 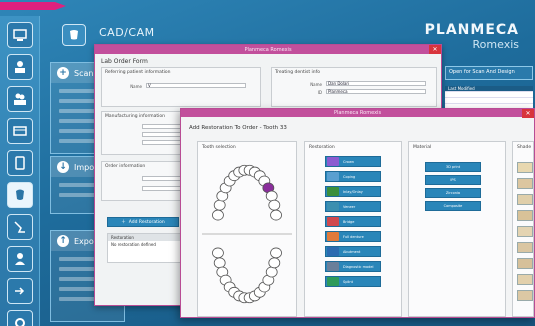 What do you see at coordinates (20, 163) in the screenshot?
I see `rail-tablet-icon` at bounding box center [20, 163].